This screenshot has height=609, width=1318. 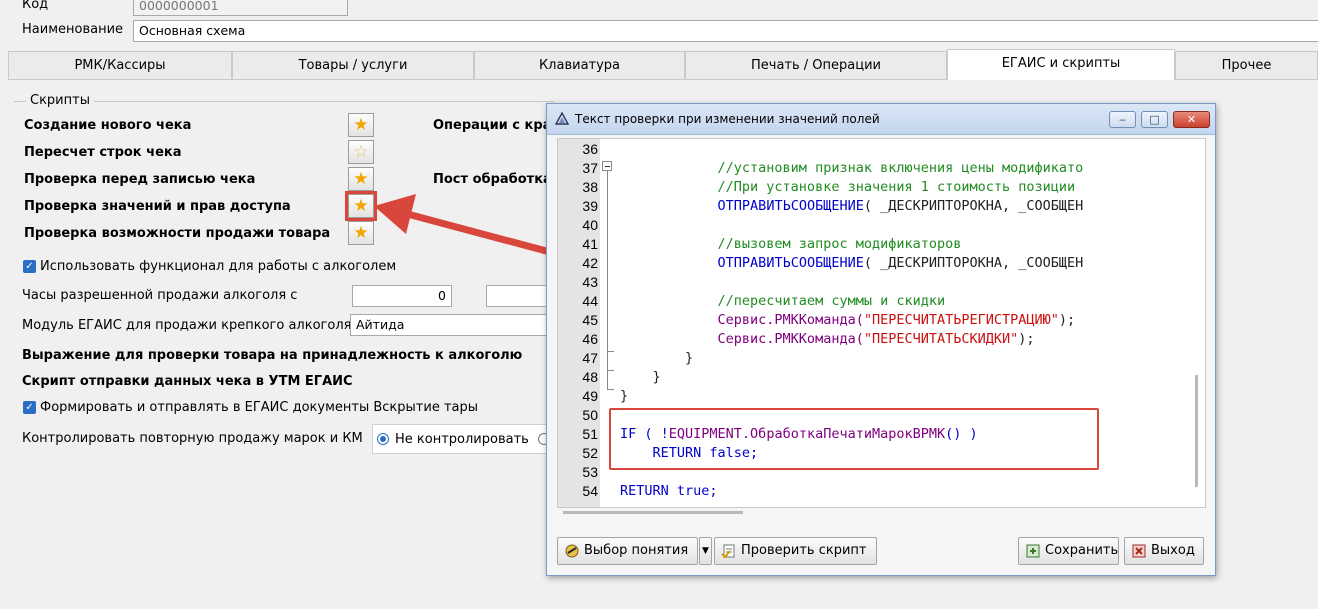 I want to click on code-token: //пересчитаем суммы и скидки, so click(x=783, y=301).